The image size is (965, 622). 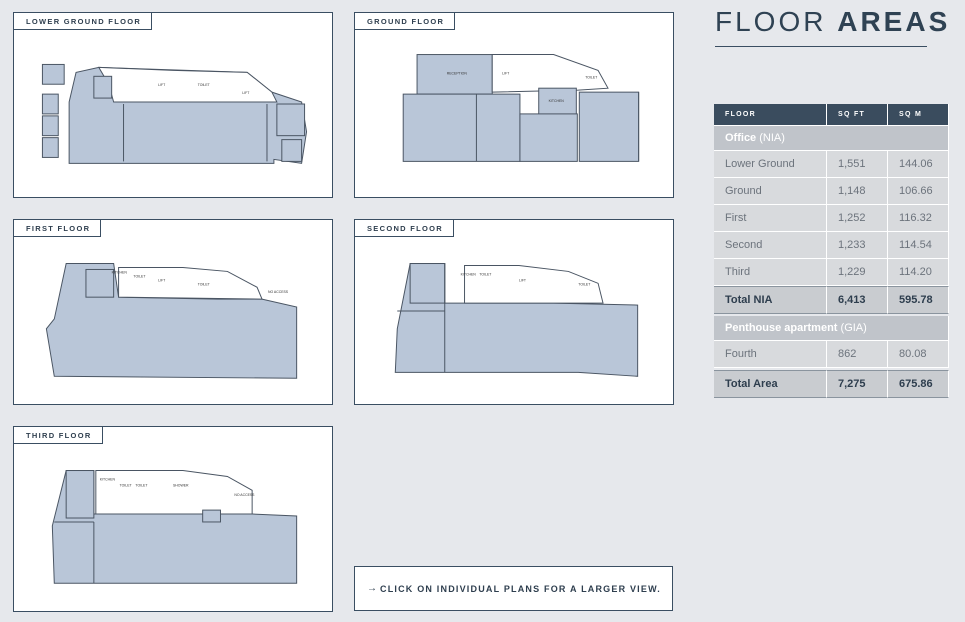 What do you see at coordinates (770, 218) in the screenshot?
I see `row-floor: First` at bounding box center [770, 218].